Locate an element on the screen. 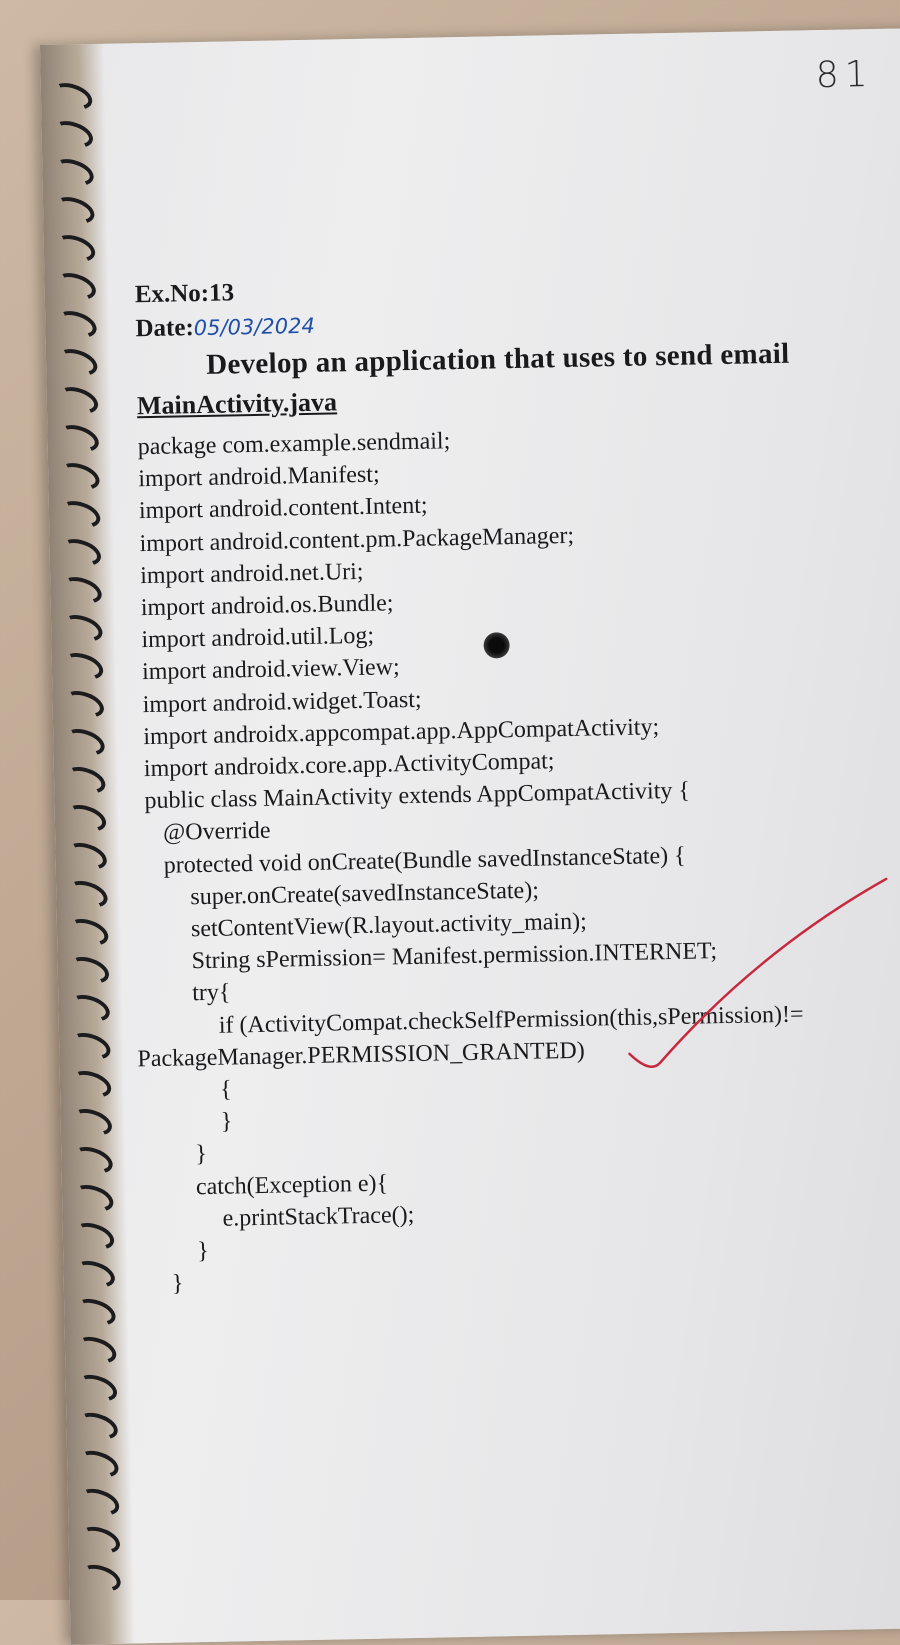 The image size is (900, 1645). page-number: 81 is located at coordinates (844, 75).